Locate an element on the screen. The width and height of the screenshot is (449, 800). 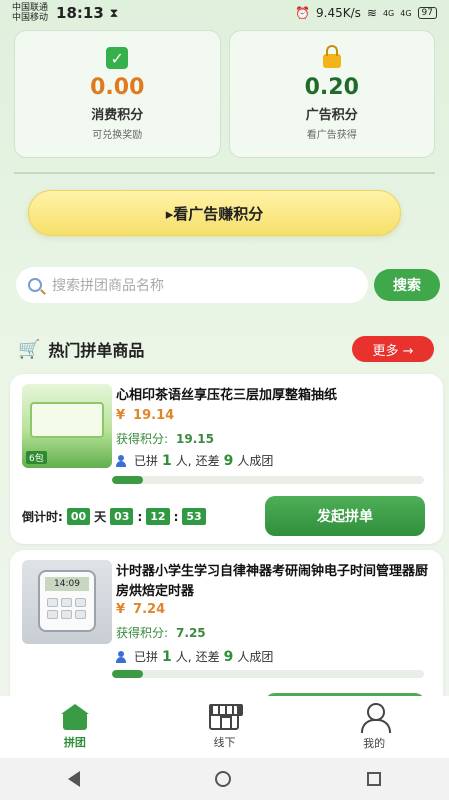
back-icon is located at coordinates (73, 779).